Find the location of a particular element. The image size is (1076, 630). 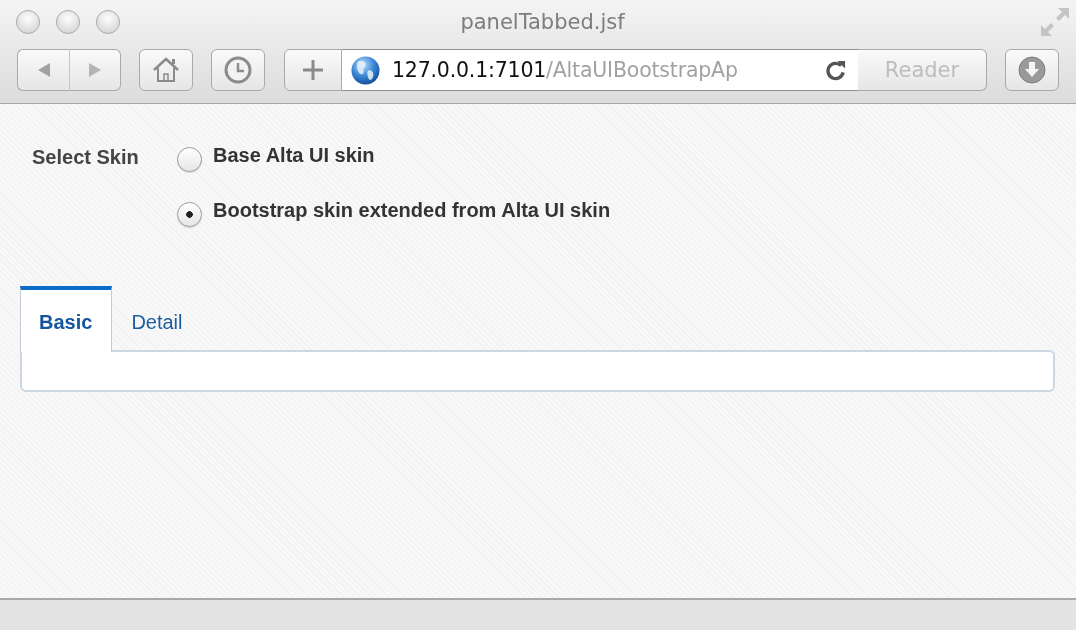

tab: Detail is located at coordinates (157, 319).